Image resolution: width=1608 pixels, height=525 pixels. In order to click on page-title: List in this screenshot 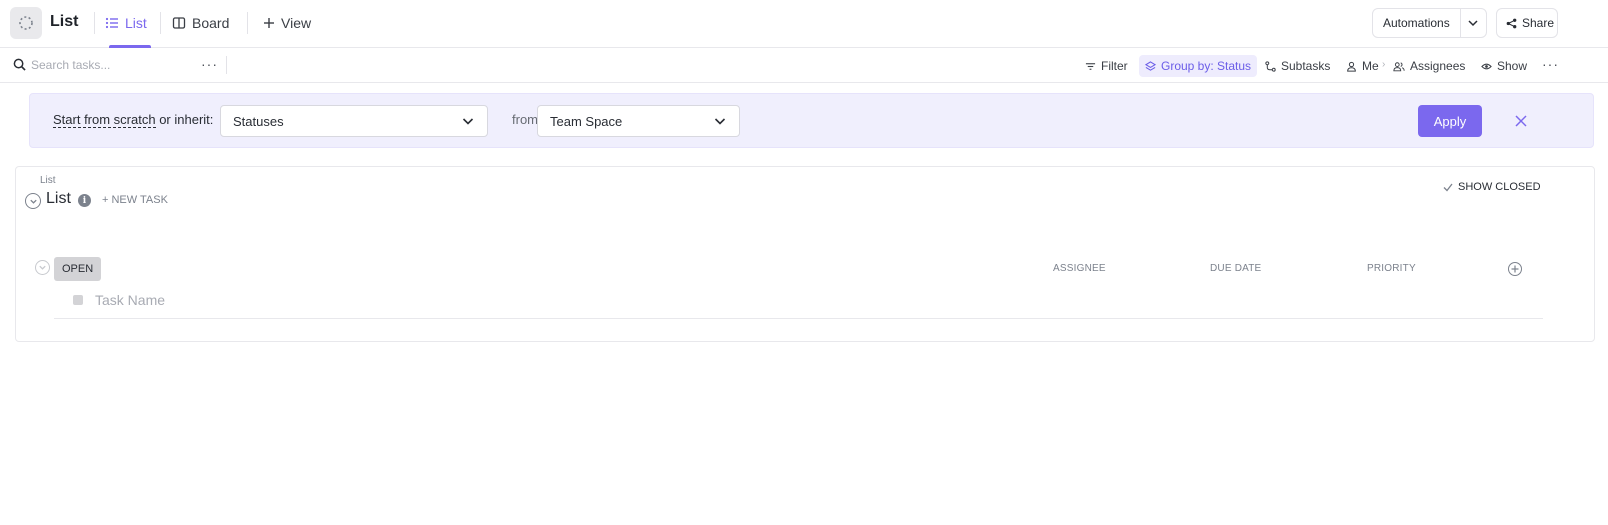, I will do `click(64, 21)`.